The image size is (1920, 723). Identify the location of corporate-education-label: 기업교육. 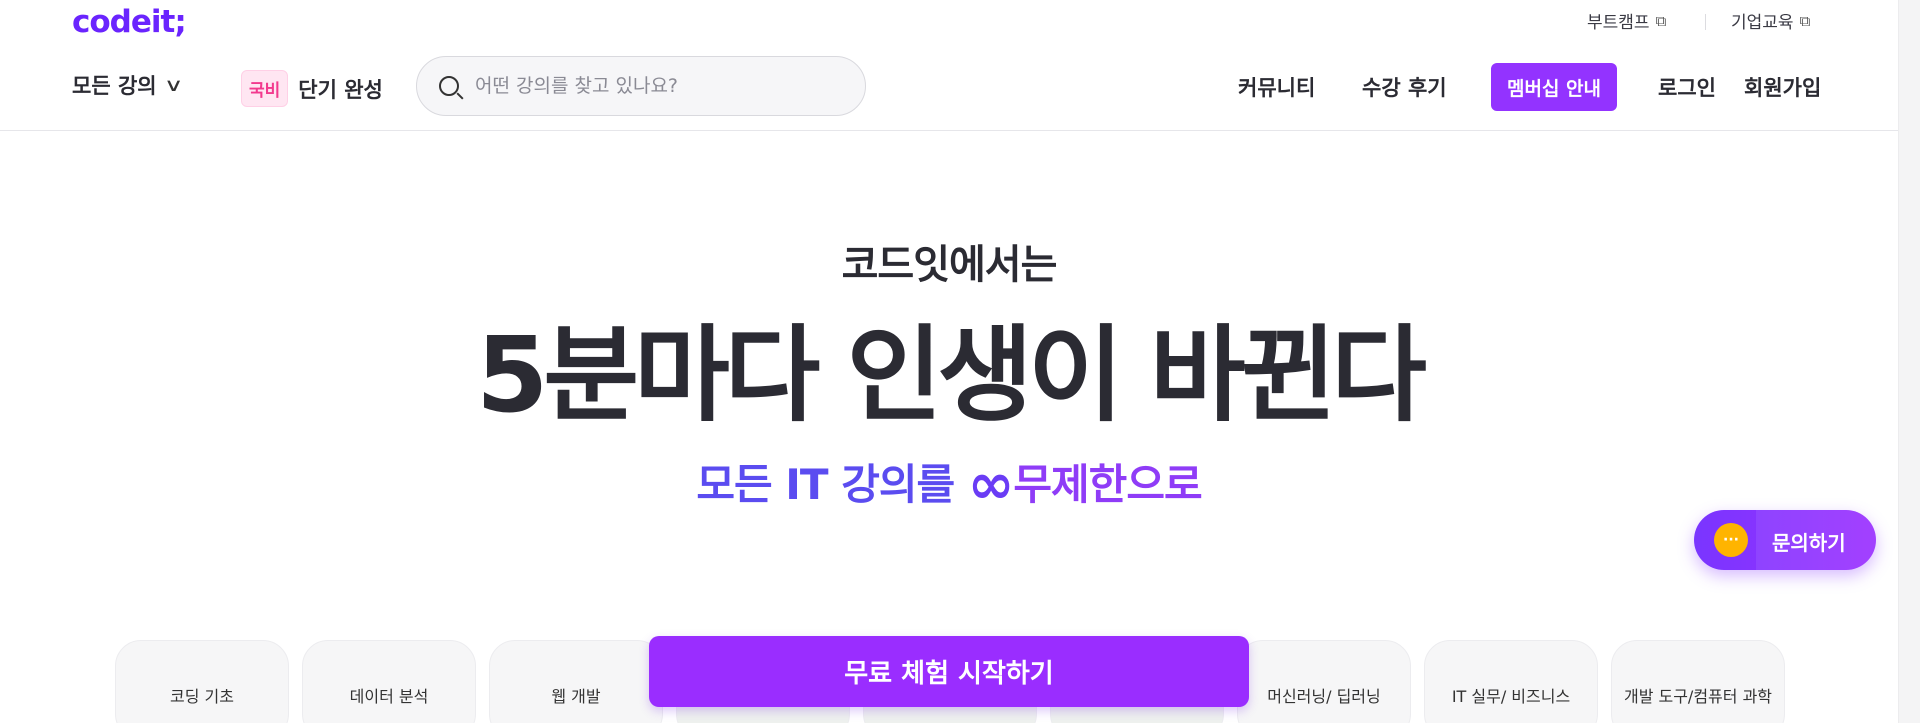
(1762, 23).